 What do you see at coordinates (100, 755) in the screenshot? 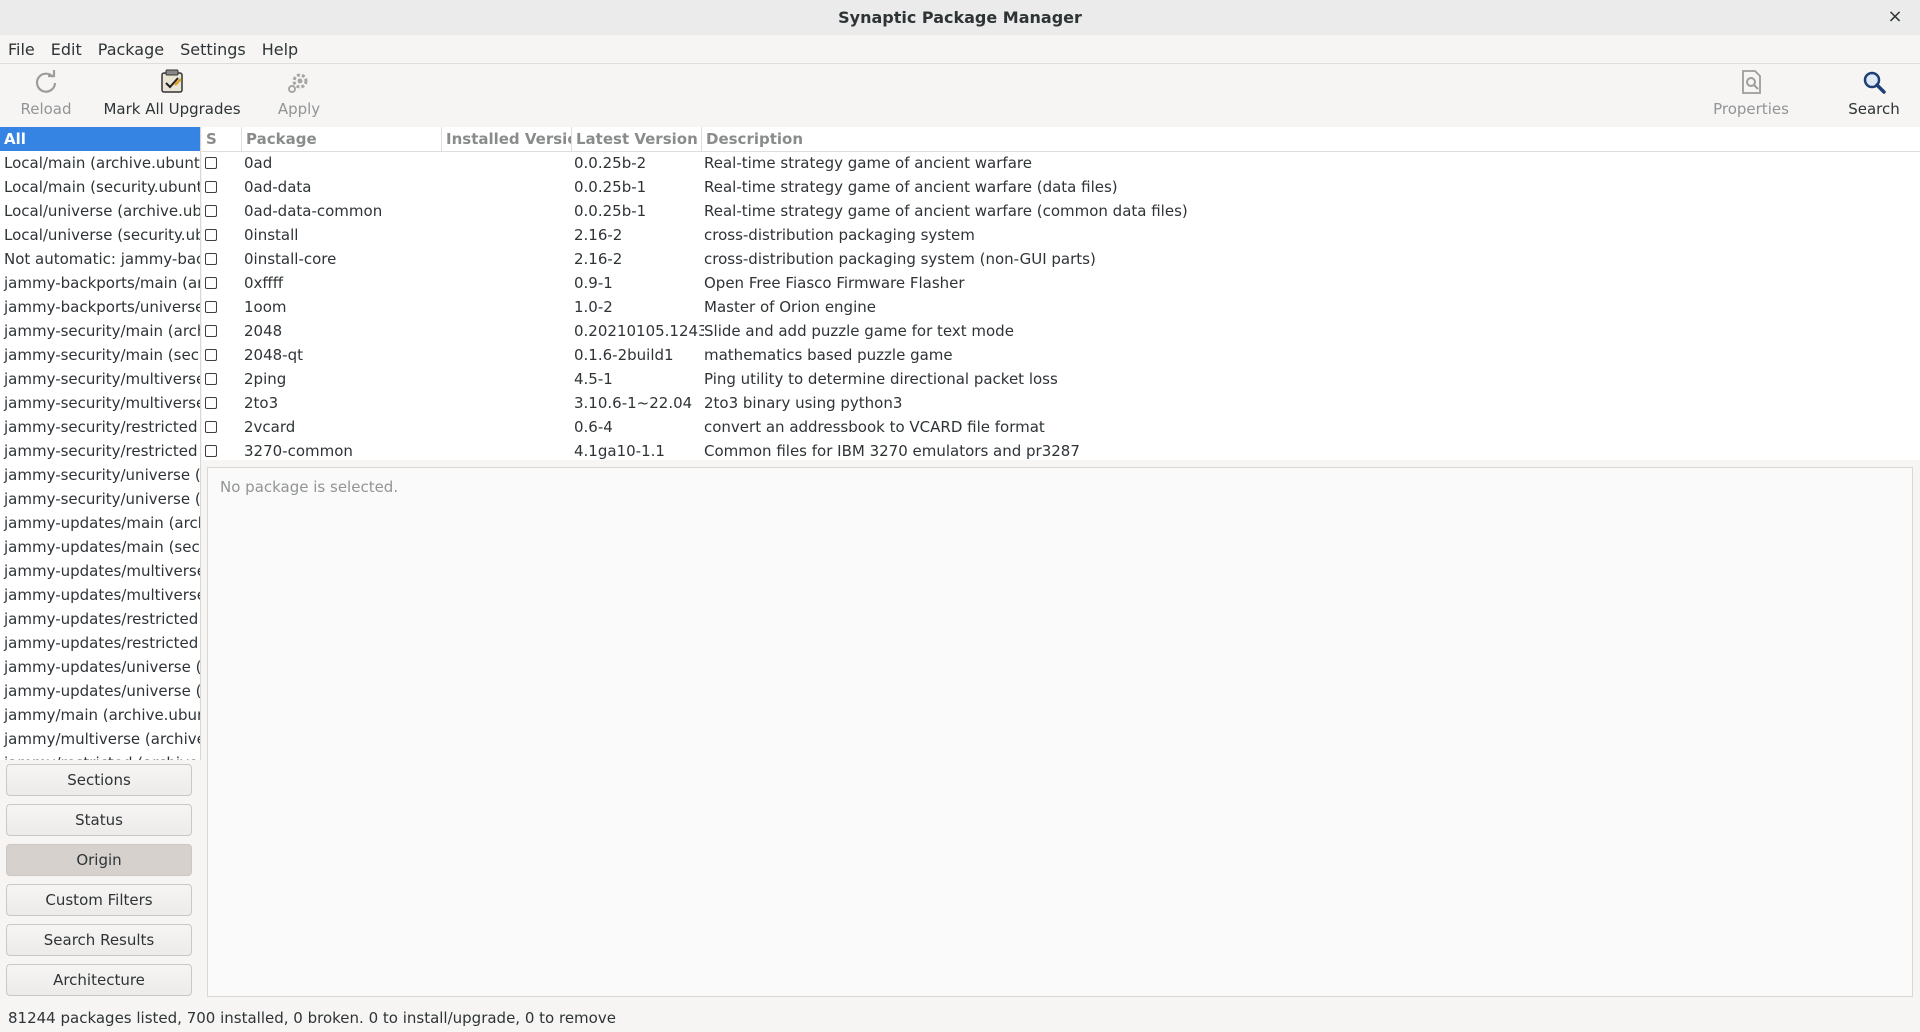
I see `filter-item: jammy/restricted (archive` at bounding box center [100, 755].